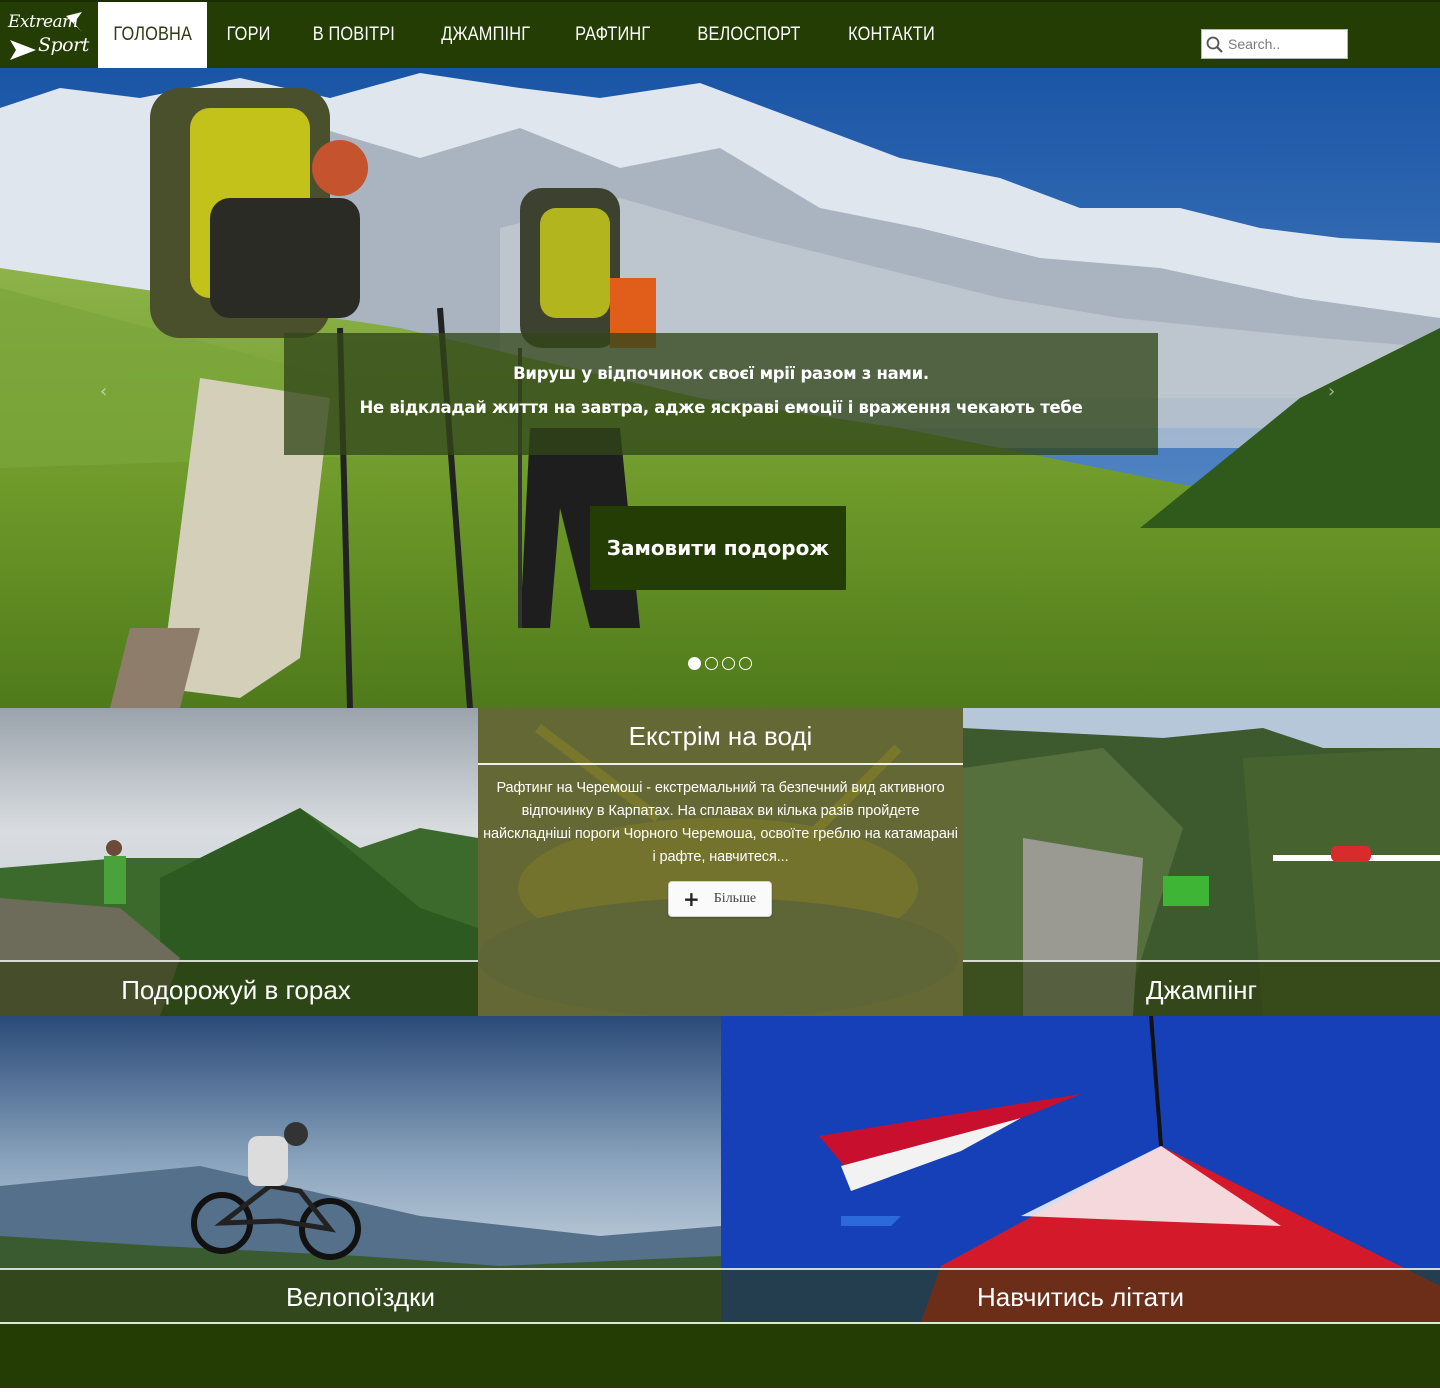  I want to click on site-logo: Extream Sport, so click(48, 37).